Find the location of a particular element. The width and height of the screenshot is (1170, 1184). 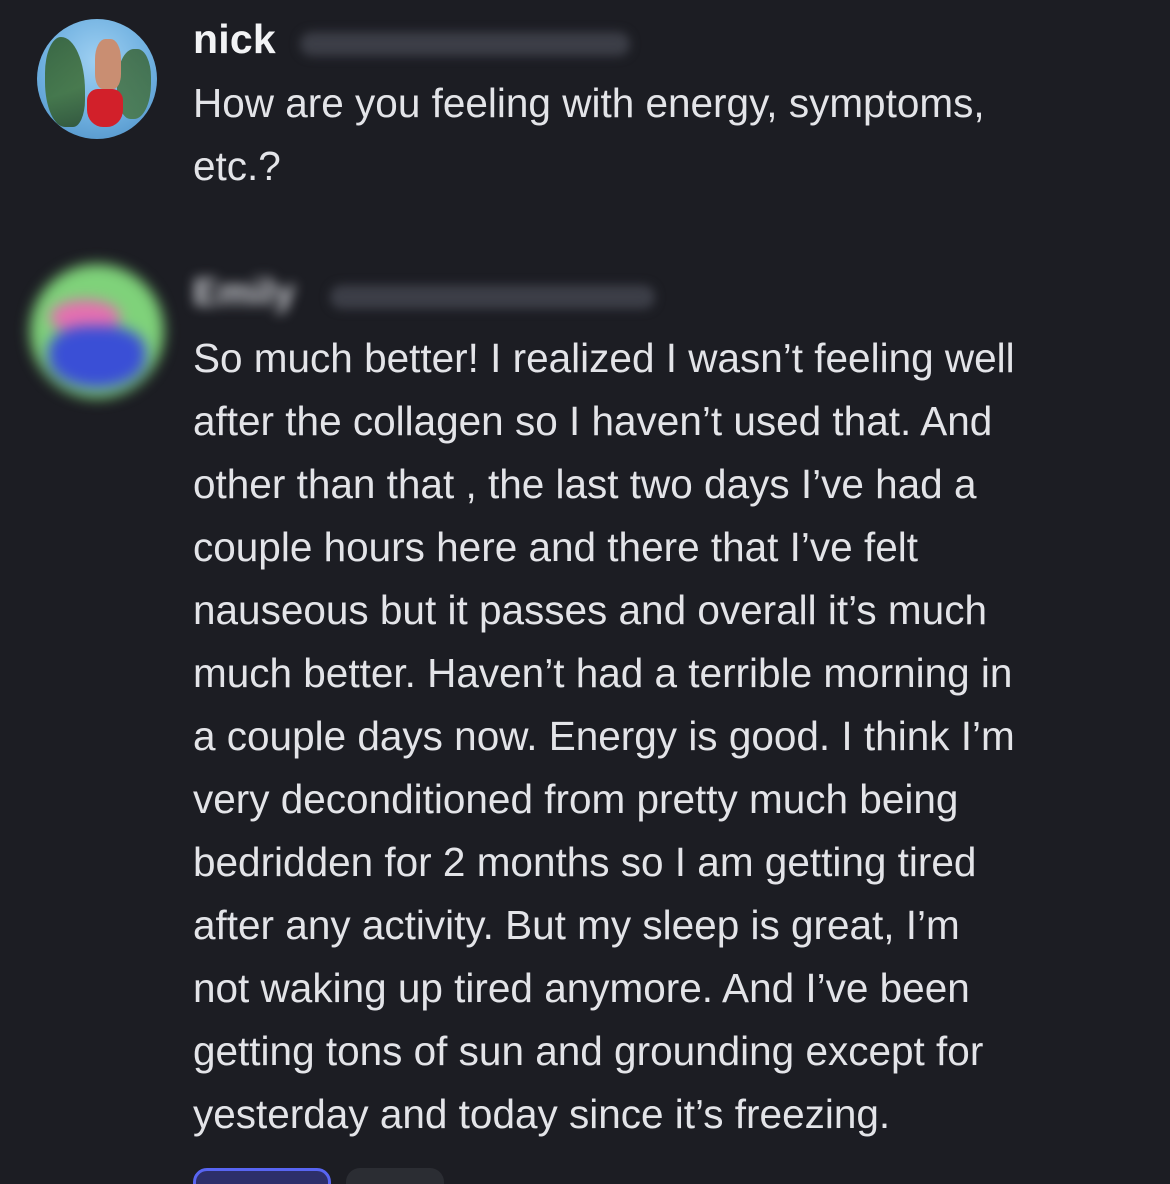

avatar-palm-shape is located at coordinates (65, 82).